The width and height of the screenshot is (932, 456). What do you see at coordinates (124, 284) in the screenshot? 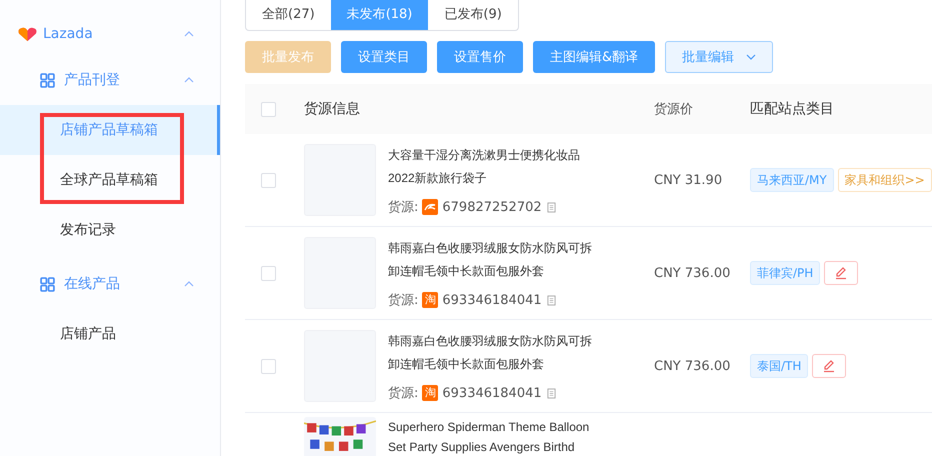
I see `menu-group: 在线产品` at bounding box center [124, 284].